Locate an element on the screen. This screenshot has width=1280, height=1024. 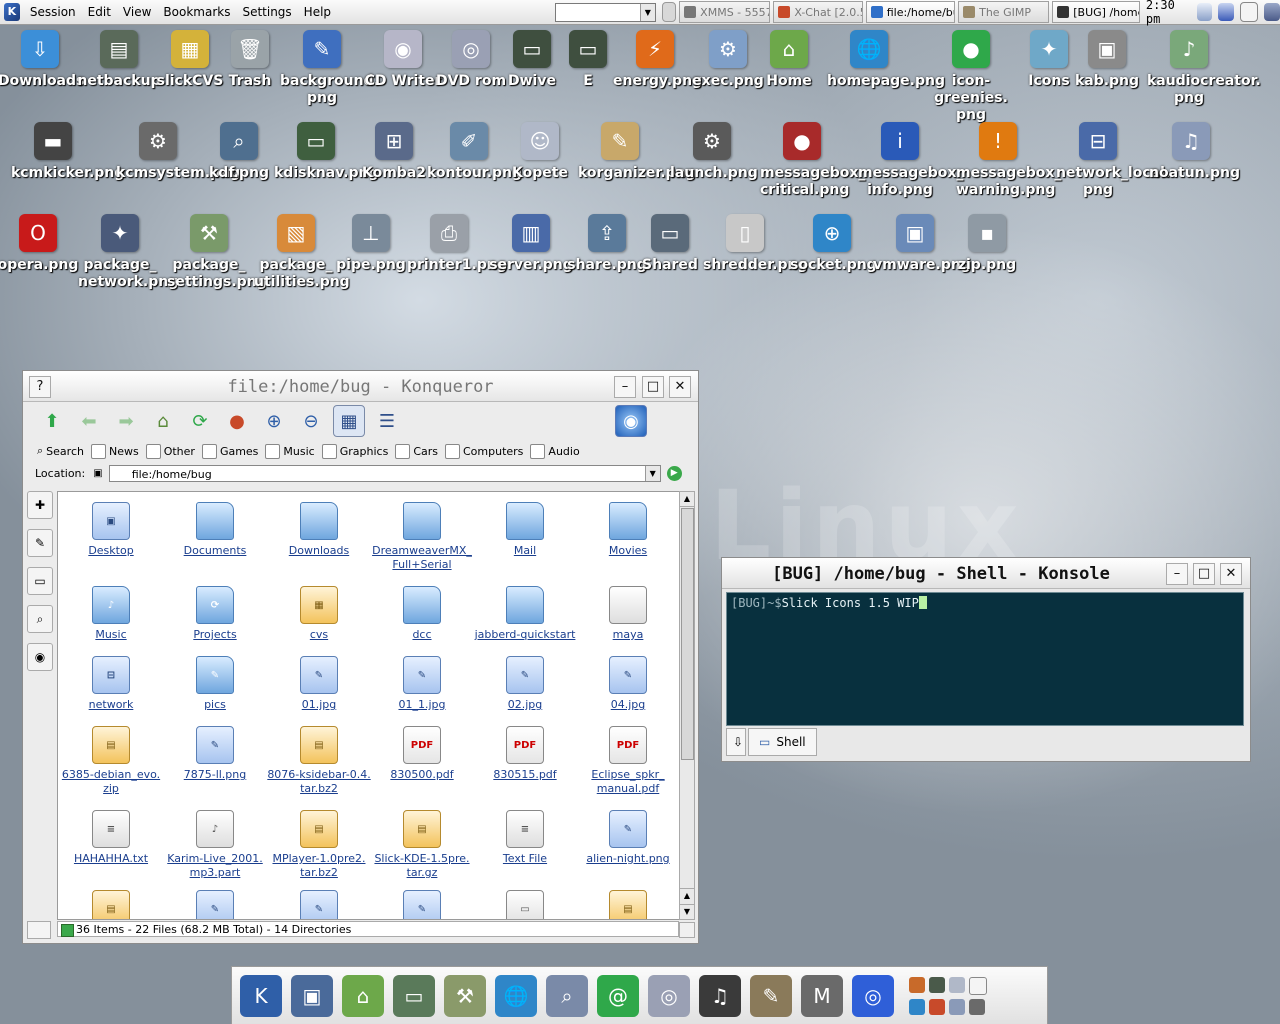
search-launcher-icon: ⌕ is located at coordinates (567, 995).